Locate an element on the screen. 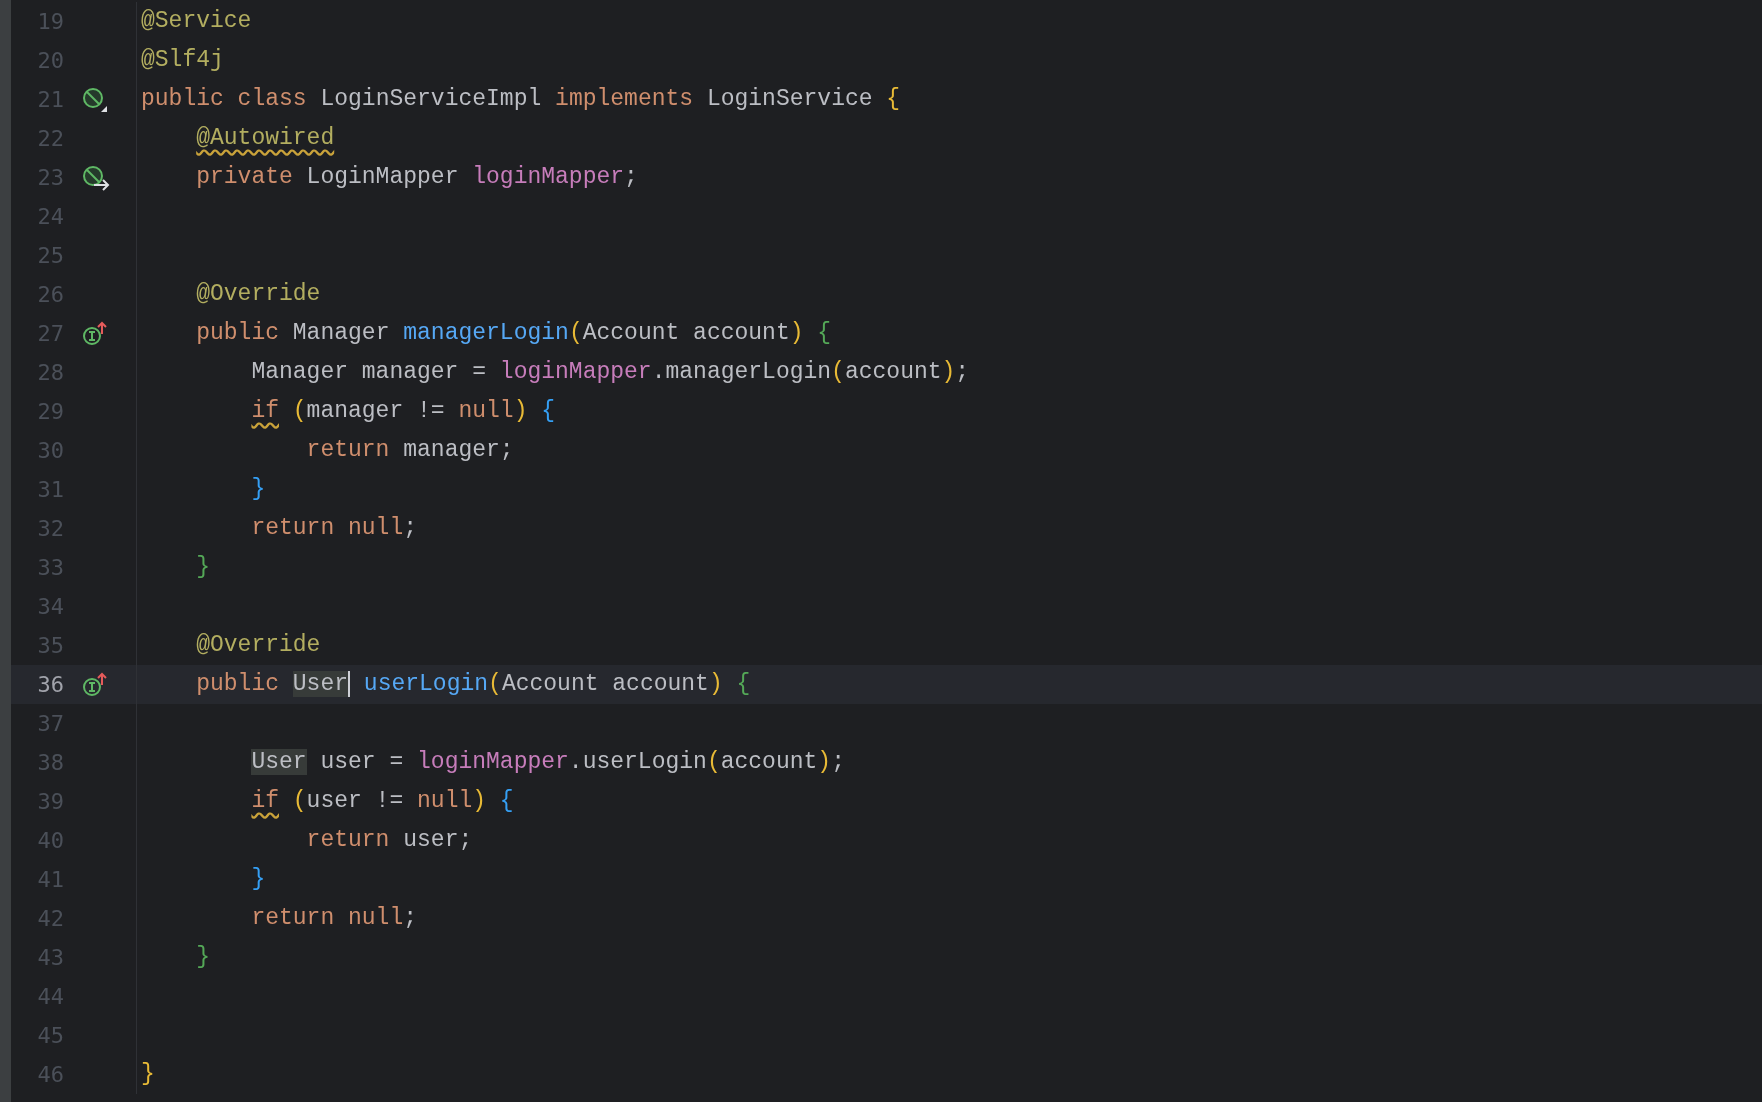  code-line: @Service is located at coordinates (196, 21).